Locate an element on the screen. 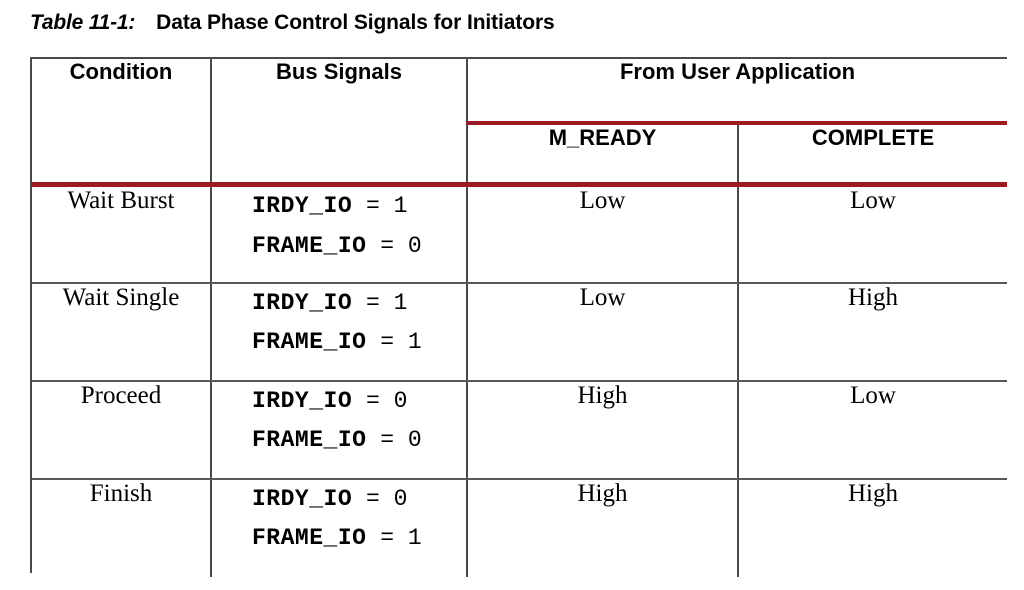 The width and height of the screenshot is (1024, 590). cell-bus-signals: IRDY_IO = 0 FRAME_IO = 0 is located at coordinates (338, 430).